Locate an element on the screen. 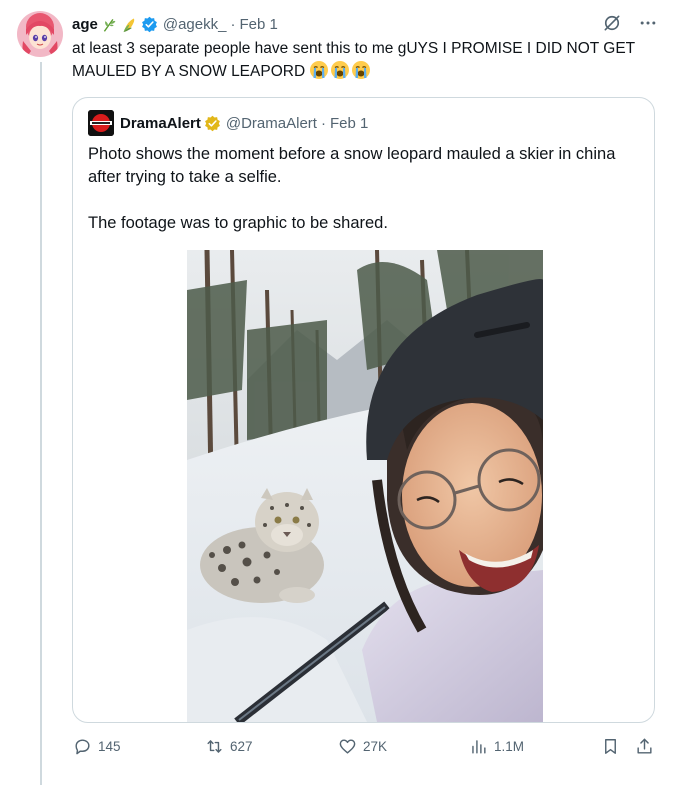  author-name: age is located at coordinates (85, 24).